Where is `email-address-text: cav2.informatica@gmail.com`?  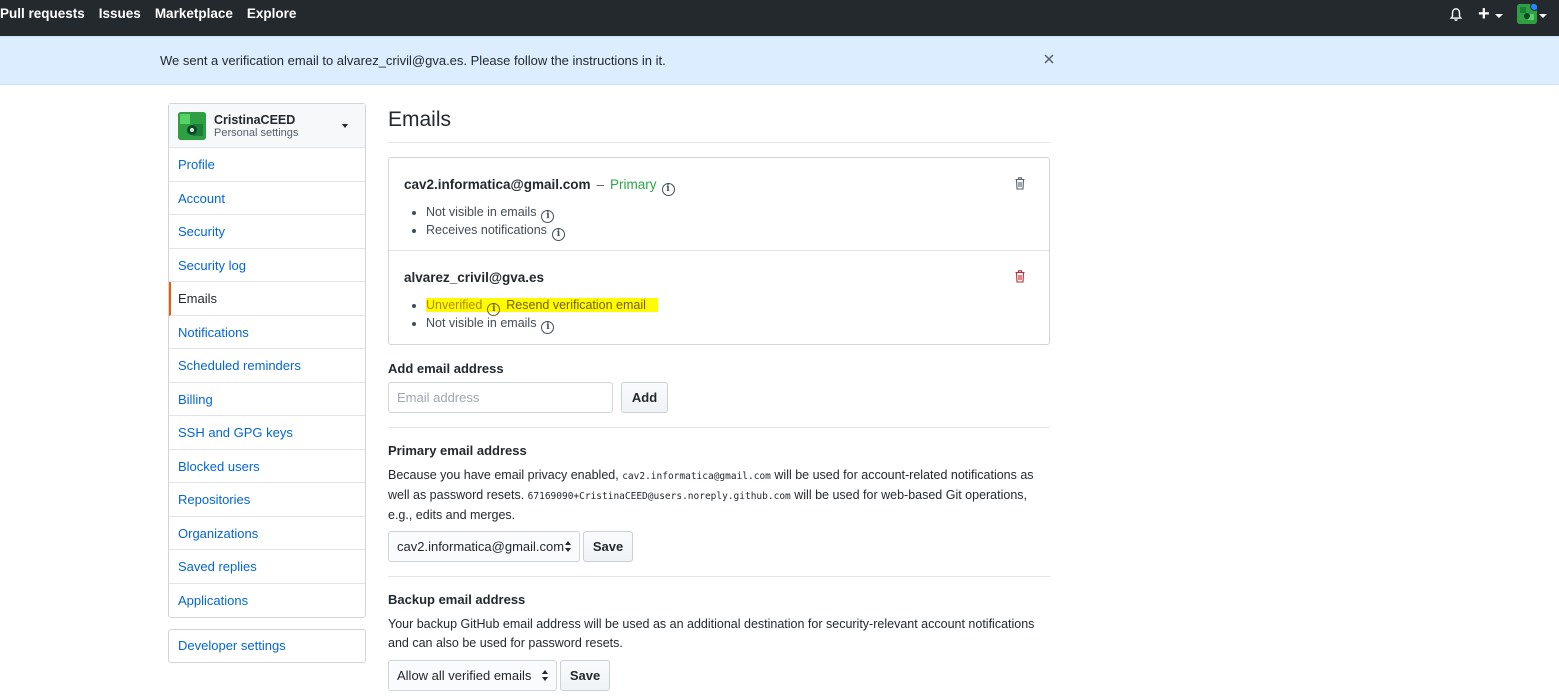 email-address-text: cav2.informatica@gmail.com is located at coordinates (497, 184).